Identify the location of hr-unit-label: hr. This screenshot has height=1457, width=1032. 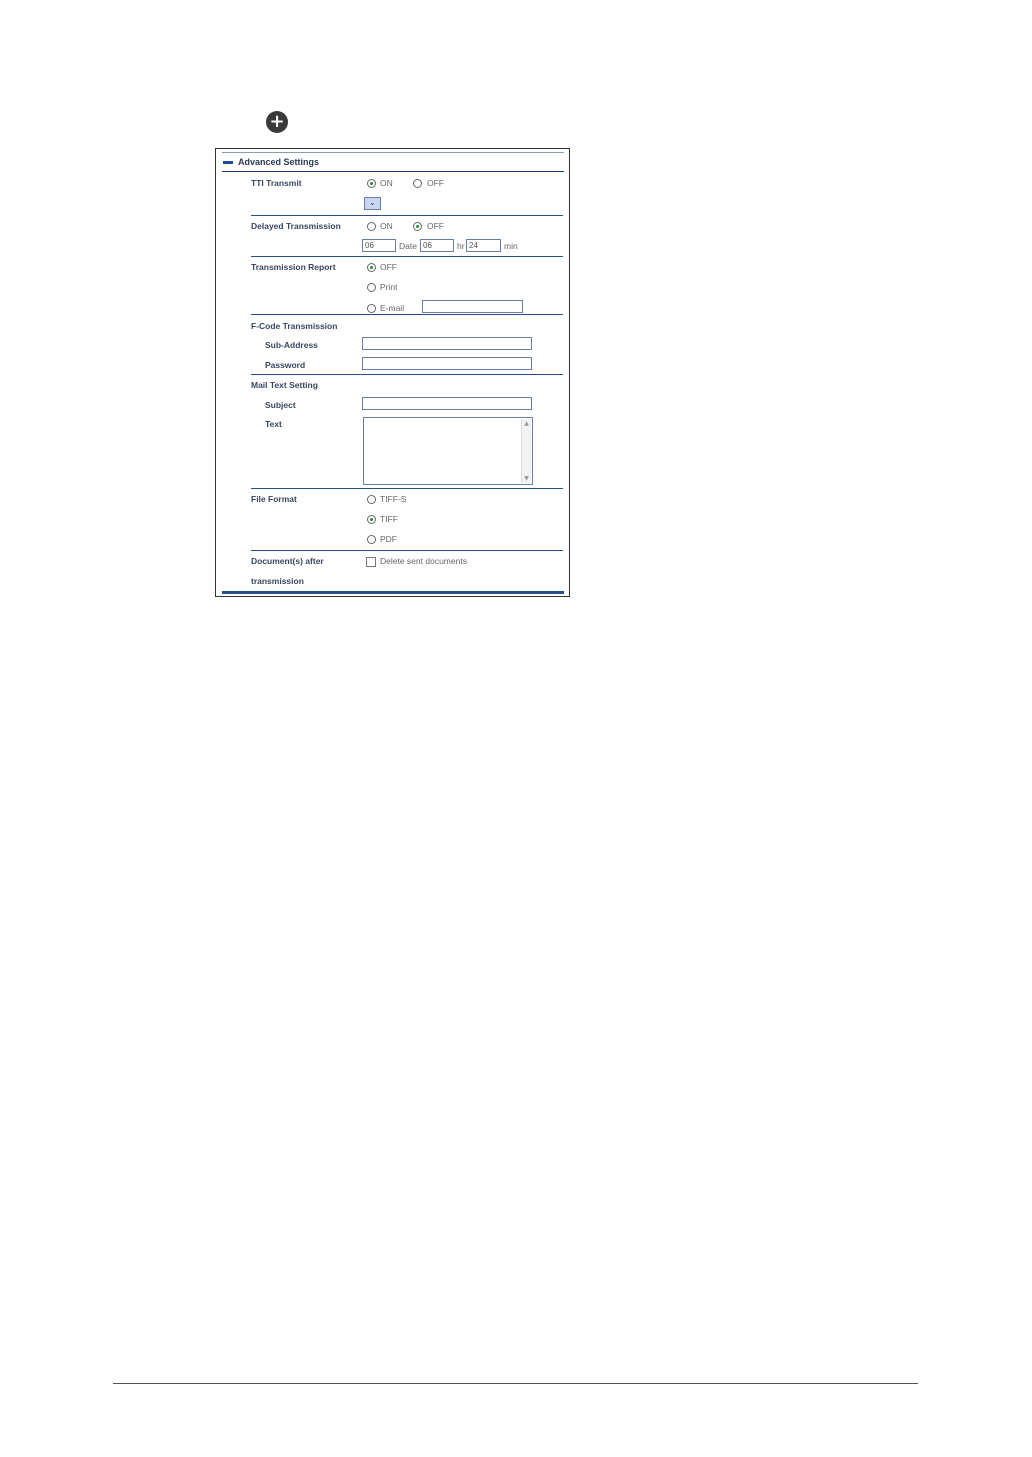
(461, 246).